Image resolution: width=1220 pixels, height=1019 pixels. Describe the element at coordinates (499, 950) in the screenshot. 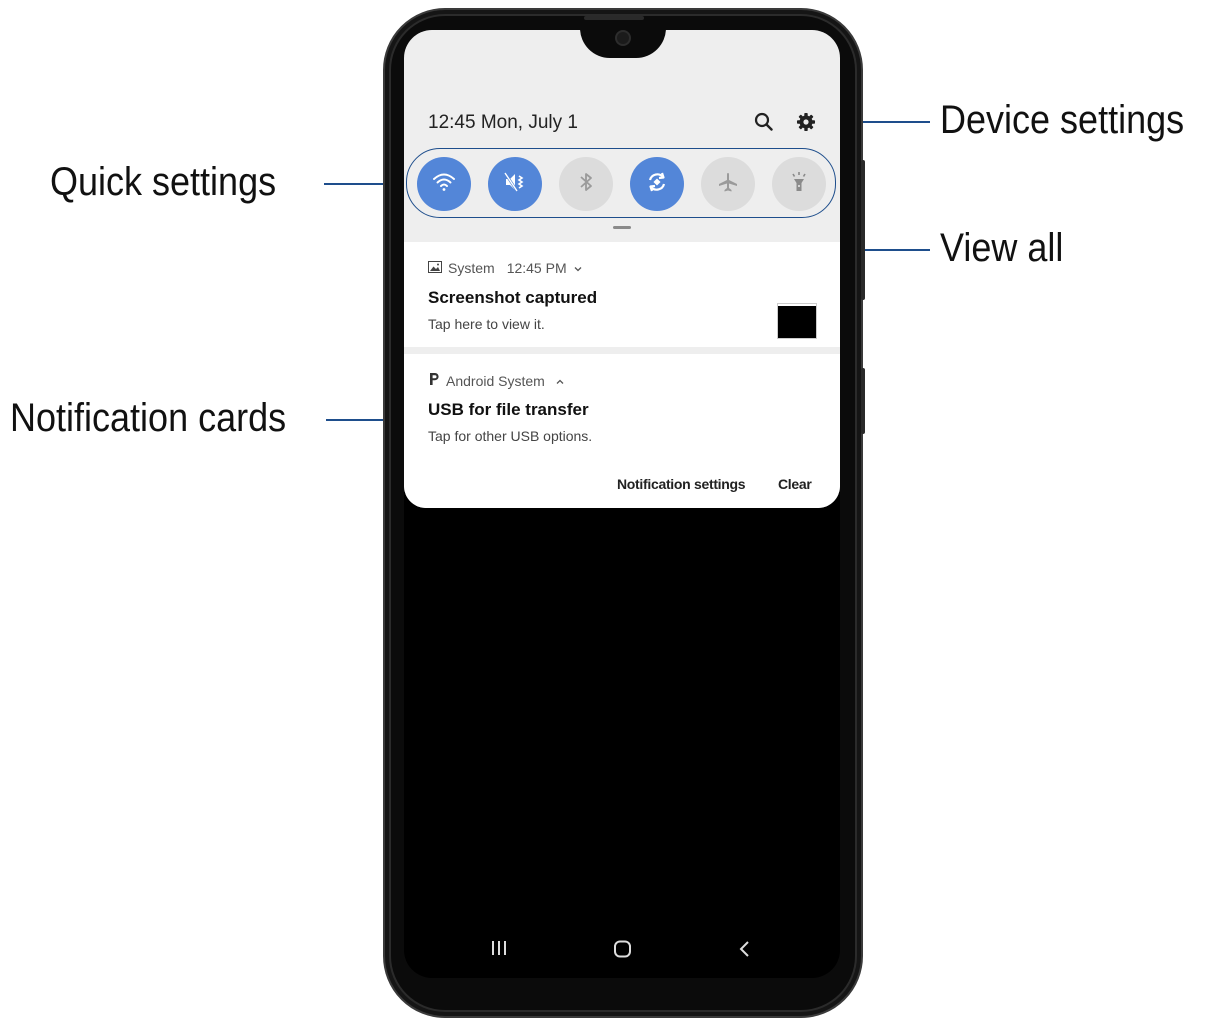

I see `recents-icon` at that location.